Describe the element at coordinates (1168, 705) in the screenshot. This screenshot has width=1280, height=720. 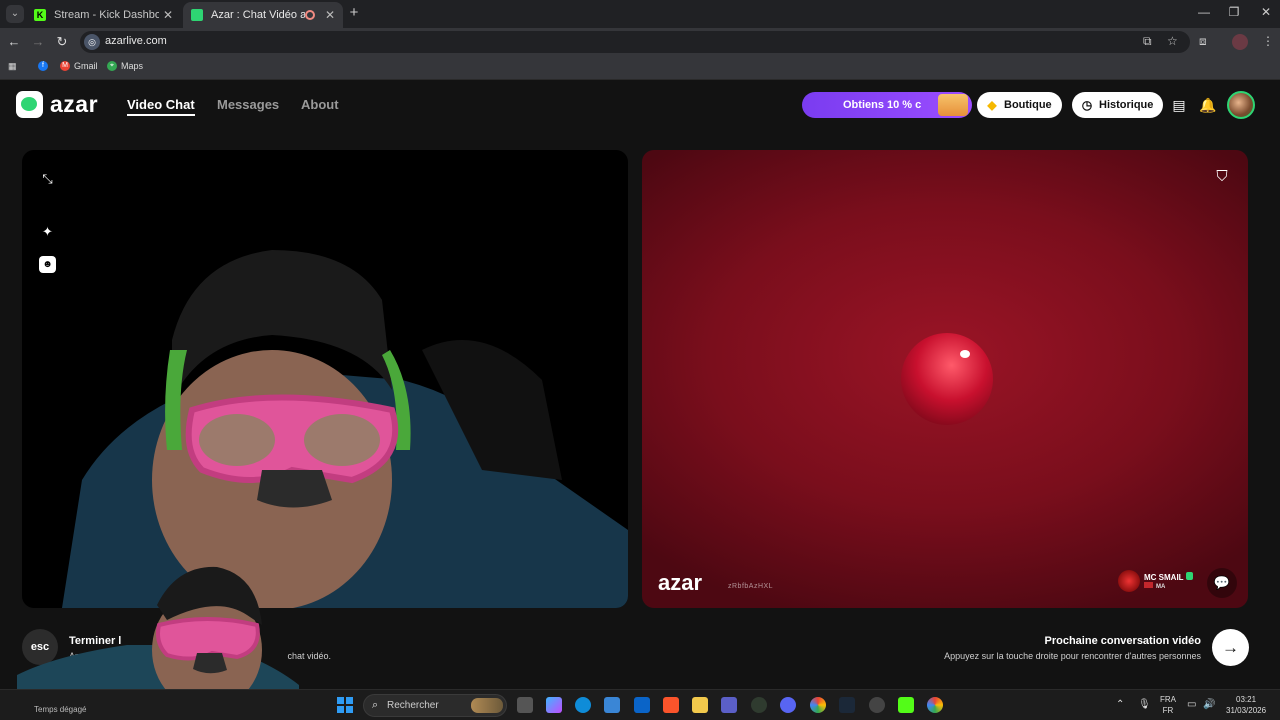
I see `language-indicator: FRA FR` at that location.